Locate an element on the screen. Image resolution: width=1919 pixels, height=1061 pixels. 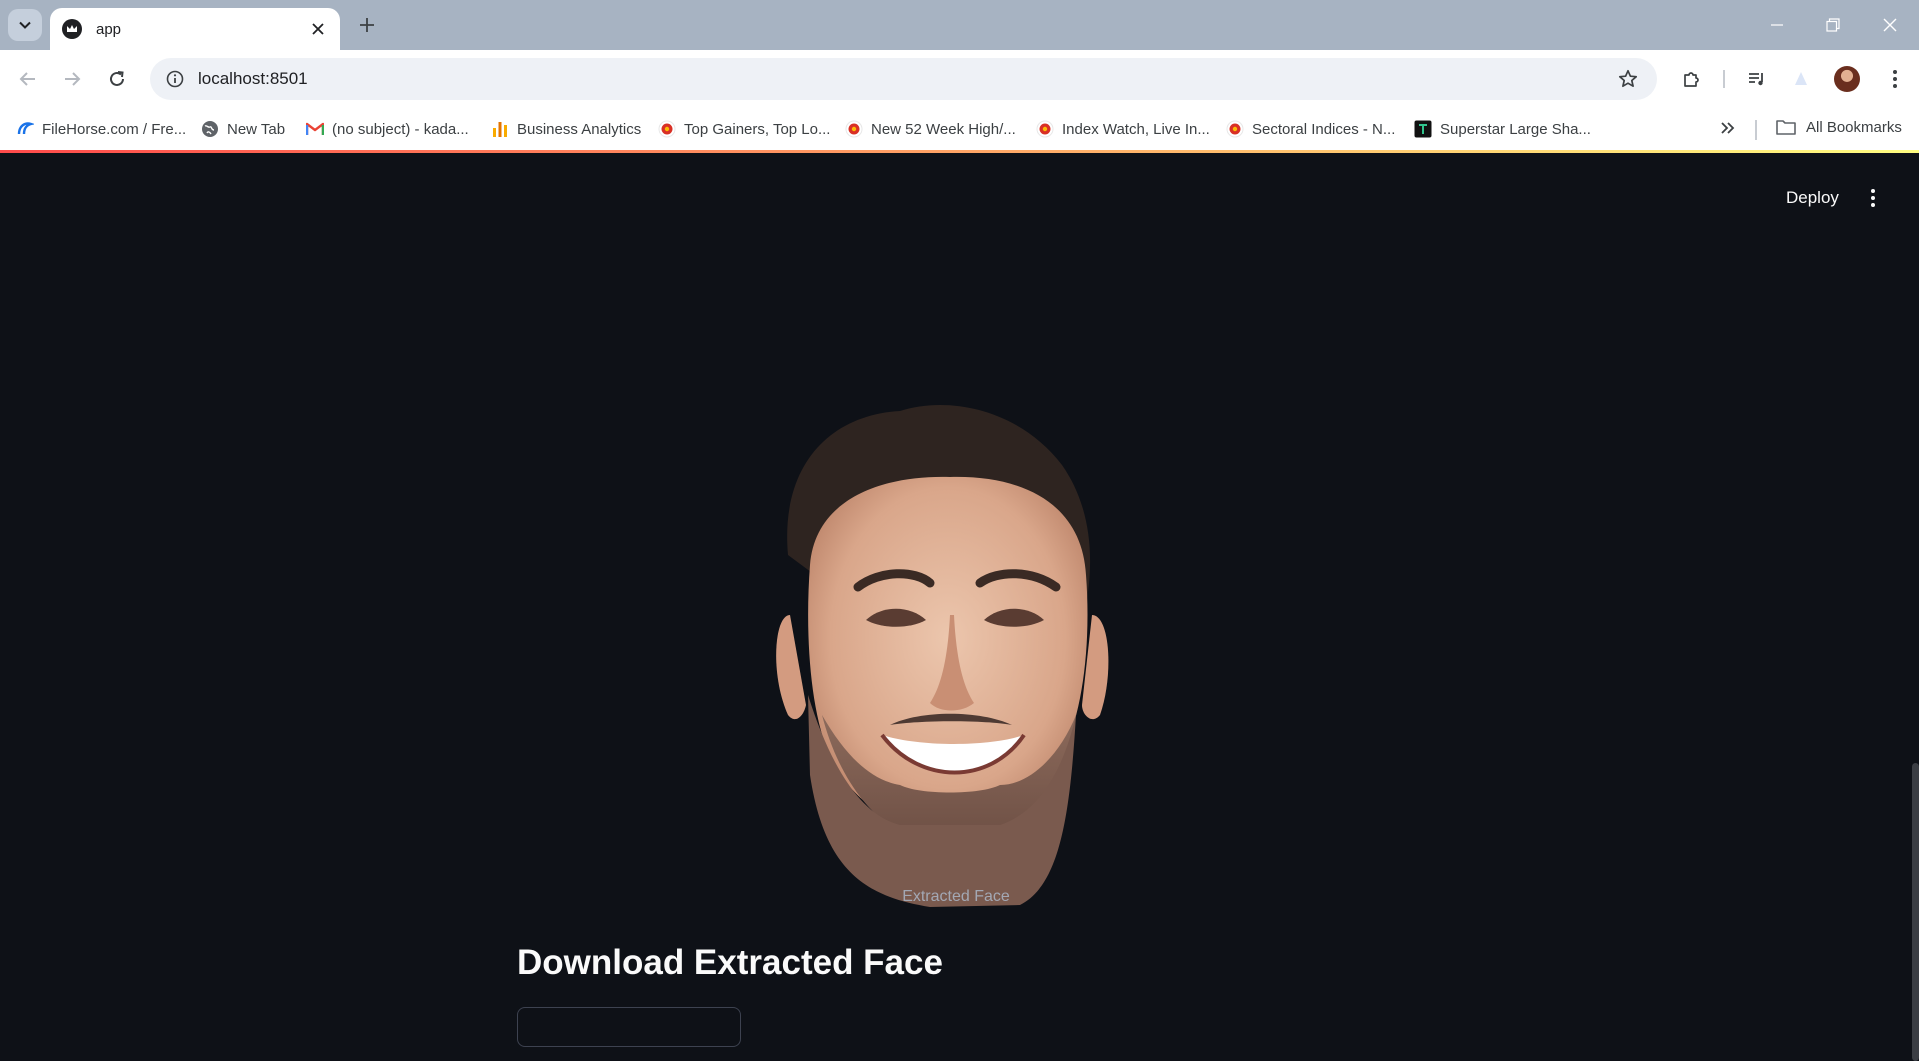
media-controls-button is located at coordinates (1757, 79).